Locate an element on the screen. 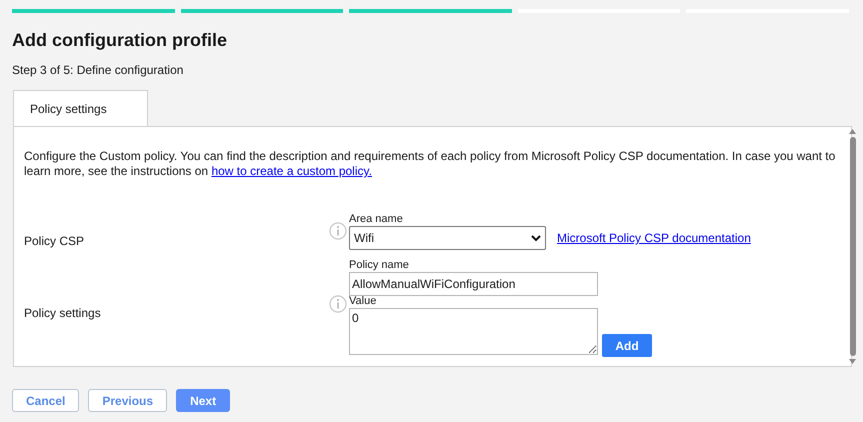 The width and height of the screenshot is (863, 422). description-text: Configure the Custom policy. You can find the description and requirements of each policy from Microsoft Policy CSP documentation. In case you want to learn more, see the instructions on how to create a custom policy. is located at coordinates (430, 164).